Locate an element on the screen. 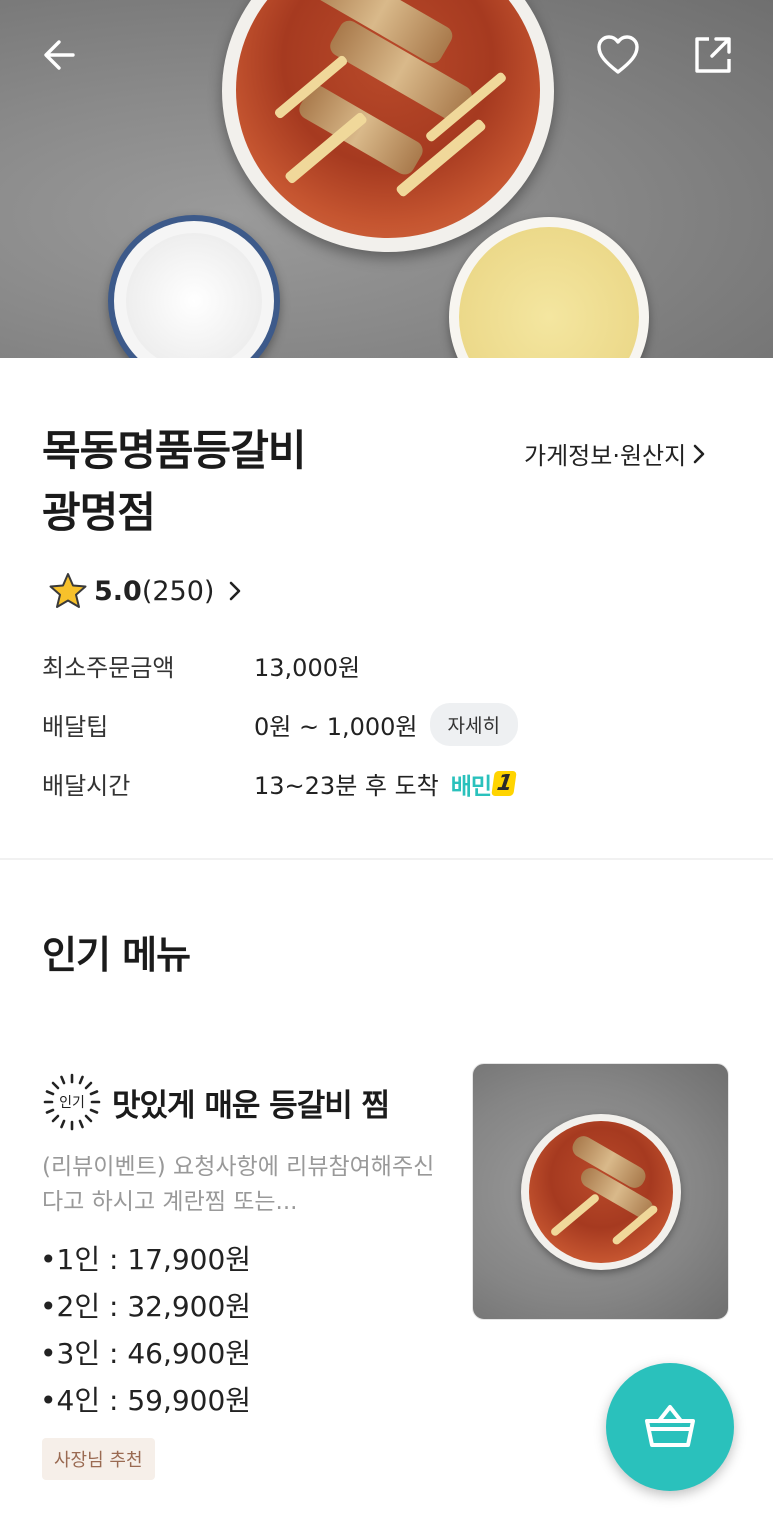 Image resolution: width=773 pixels, height=1530 pixels. star-icon is located at coordinates (68, 590).